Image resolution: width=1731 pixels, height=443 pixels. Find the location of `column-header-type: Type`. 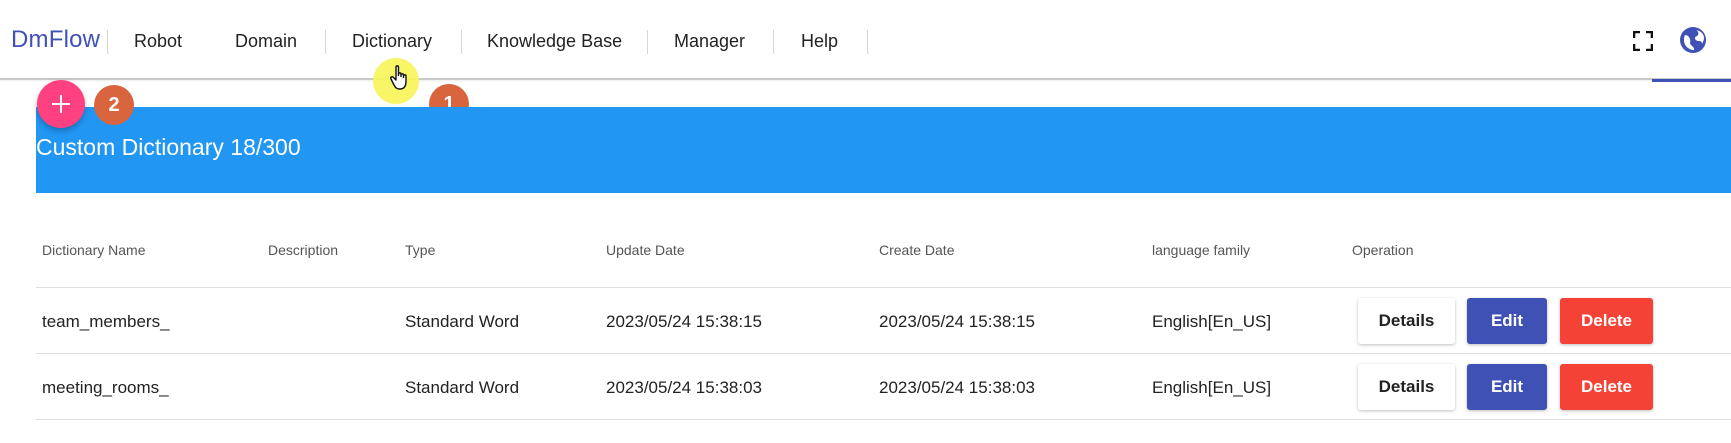

column-header-type: Type is located at coordinates (420, 250).